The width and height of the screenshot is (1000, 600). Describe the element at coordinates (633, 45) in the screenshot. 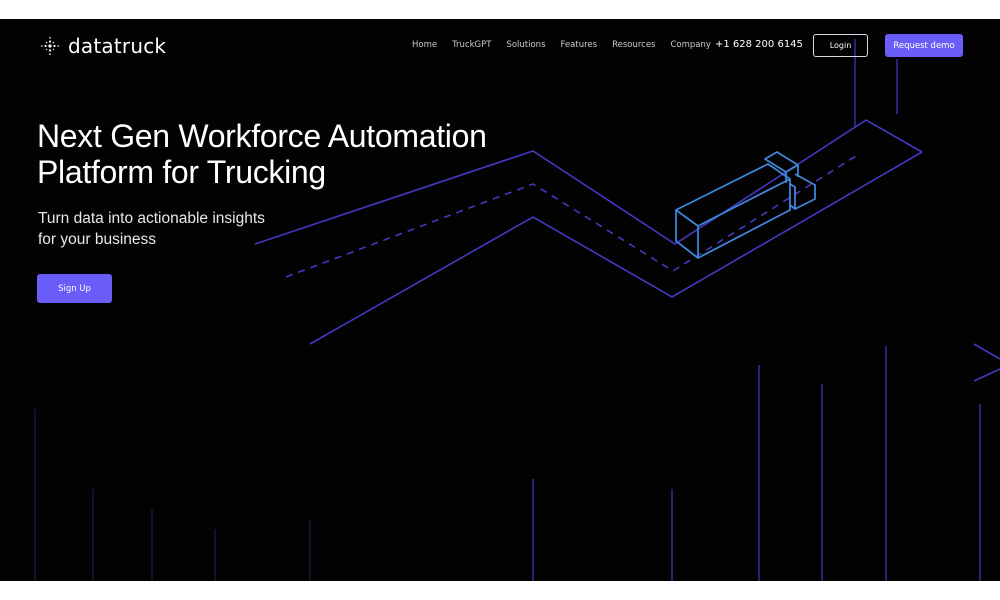

I see `nav-link-resources: Resources` at that location.